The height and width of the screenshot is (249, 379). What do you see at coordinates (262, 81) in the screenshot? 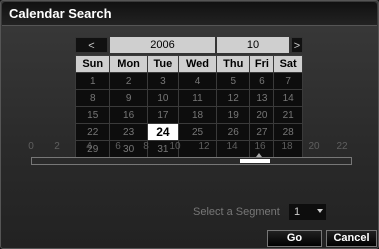
I see `day-cell: 6` at bounding box center [262, 81].